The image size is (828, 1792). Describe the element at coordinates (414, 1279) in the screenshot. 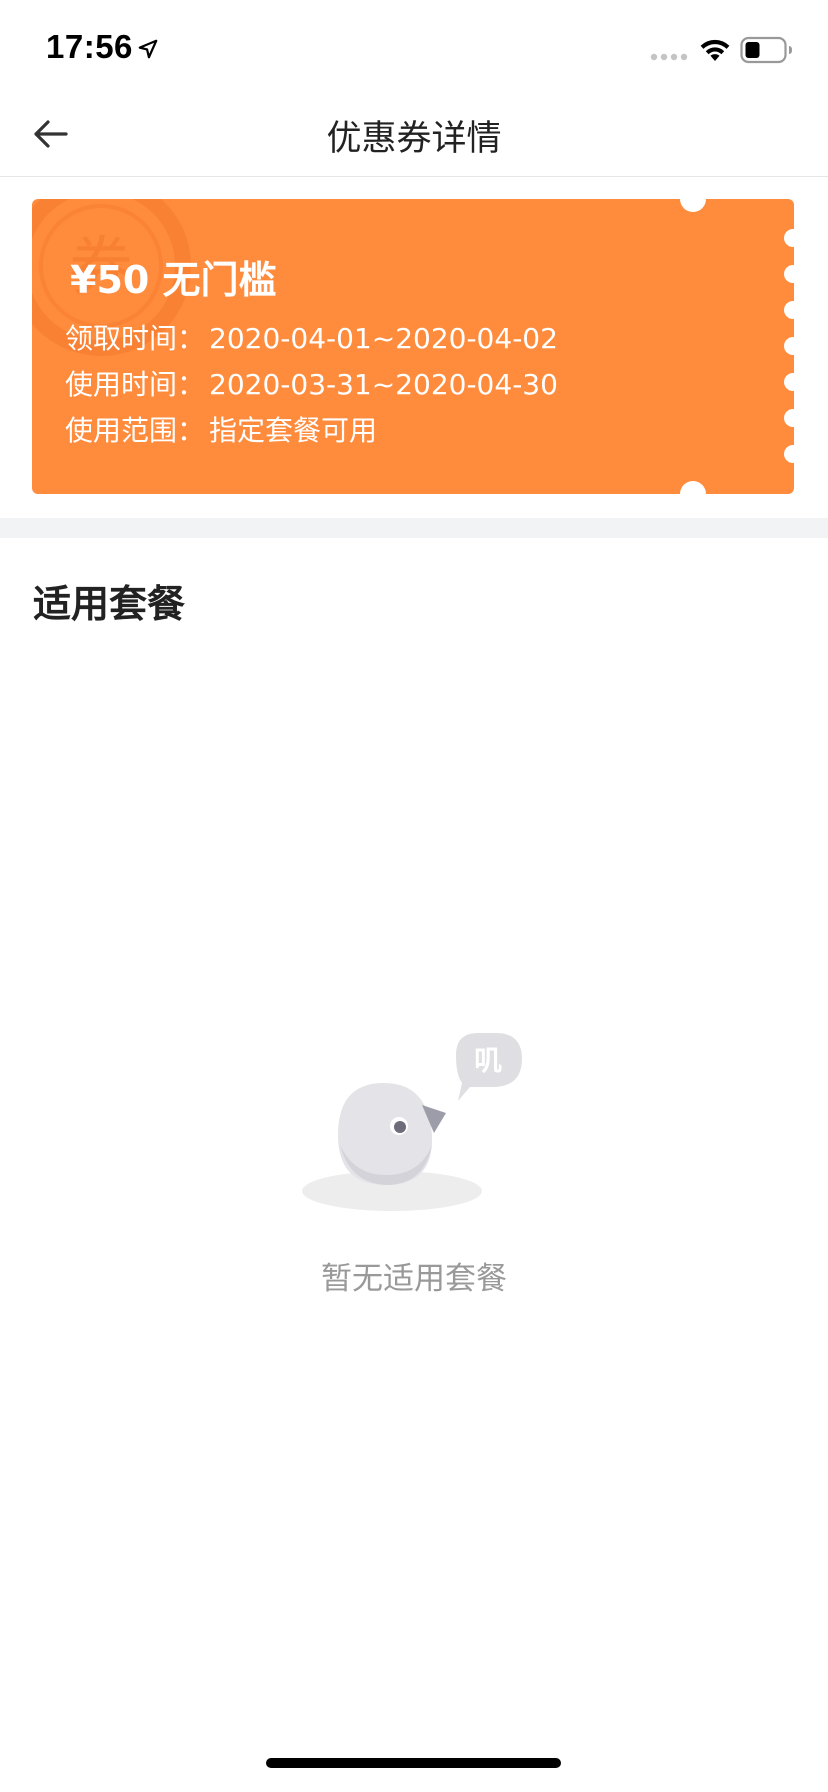

I see `empty-state-message: 暂无适用套餐` at that location.